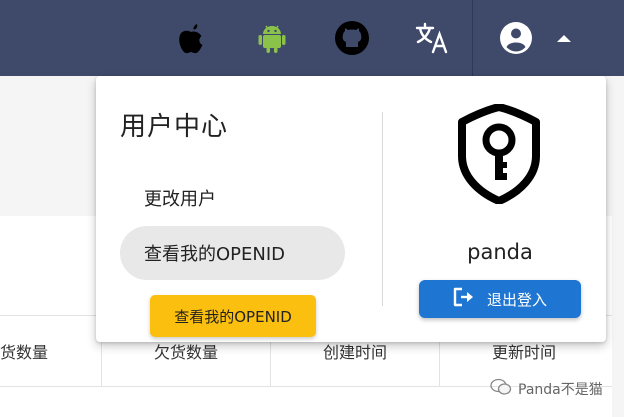  I want to click on translate-icon, so click(432, 38).